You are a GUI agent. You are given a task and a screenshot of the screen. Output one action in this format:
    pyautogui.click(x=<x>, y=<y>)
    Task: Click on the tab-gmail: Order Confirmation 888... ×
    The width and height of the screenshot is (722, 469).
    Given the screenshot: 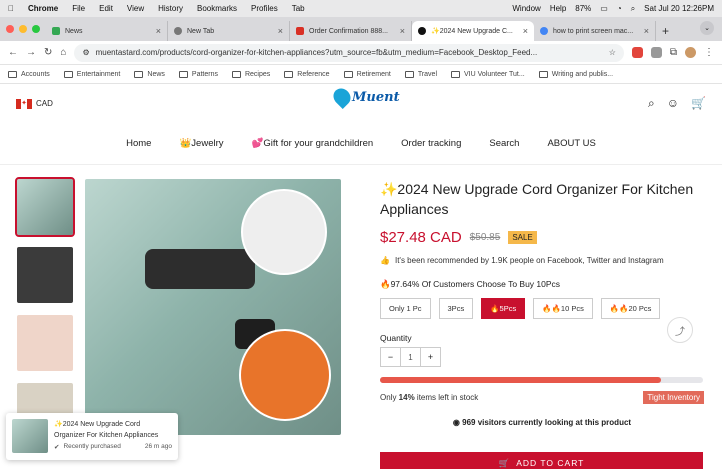 What is the action you would take?
    pyautogui.click(x=351, y=31)
    